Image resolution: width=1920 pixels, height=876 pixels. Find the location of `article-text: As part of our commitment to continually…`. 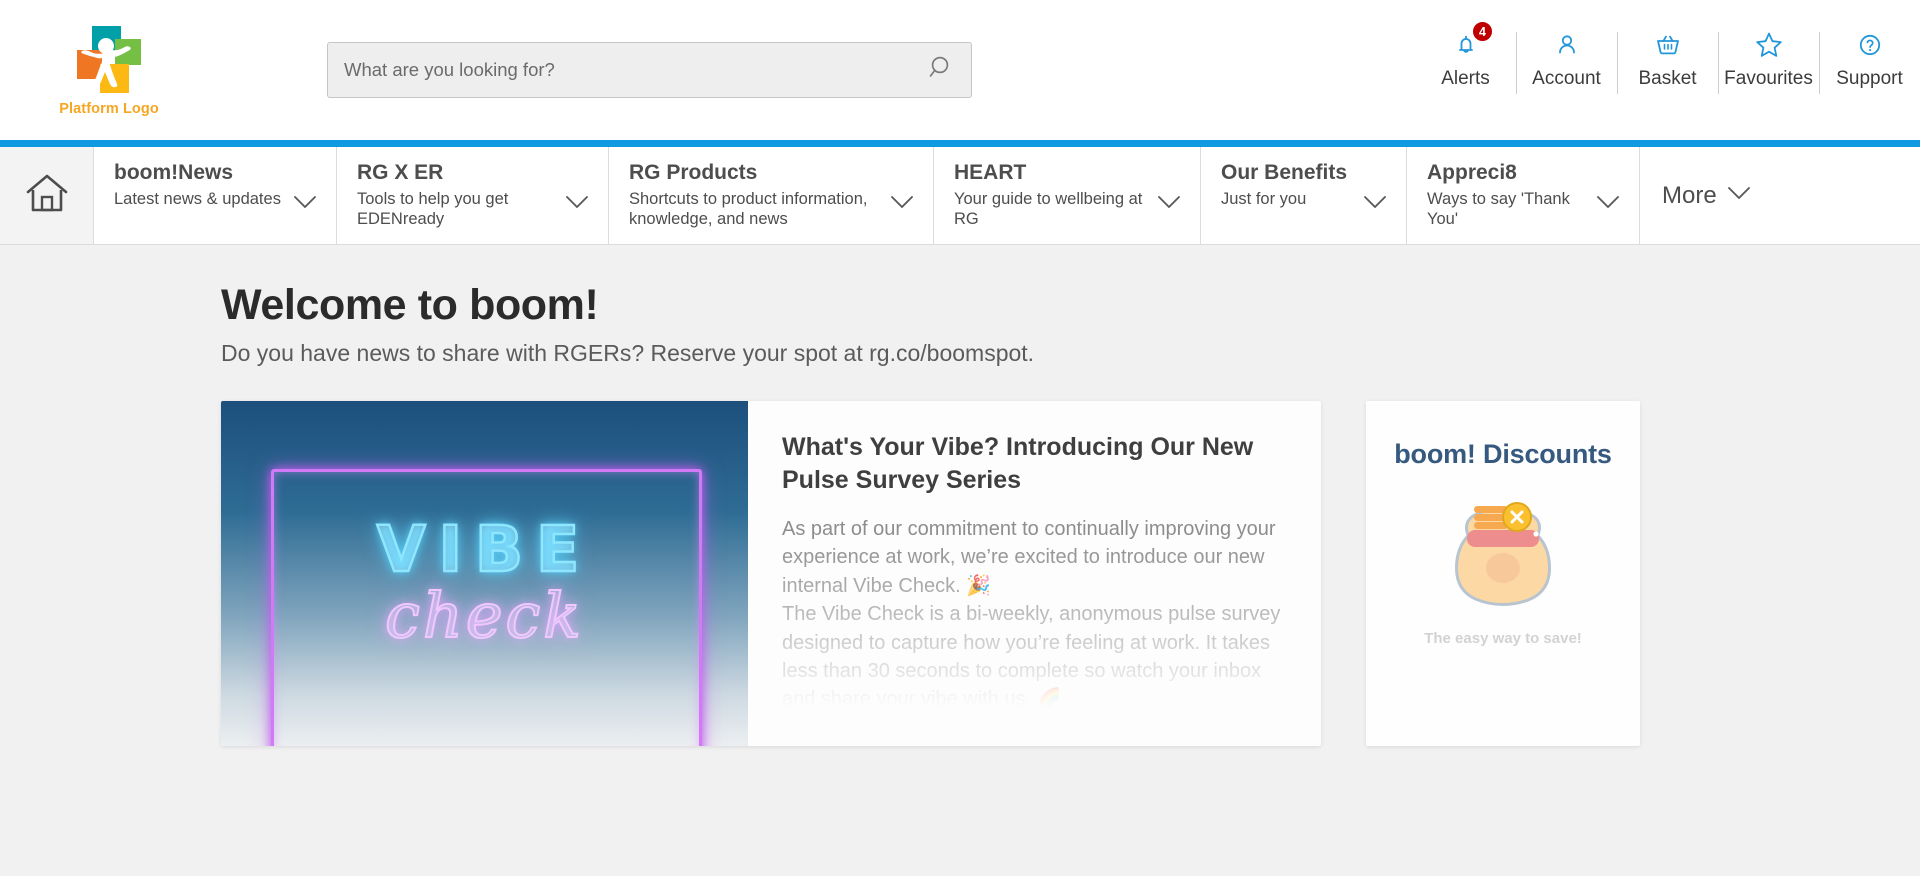

article-text: As part of our commitment to continually… is located at coordinates (1034, 614).